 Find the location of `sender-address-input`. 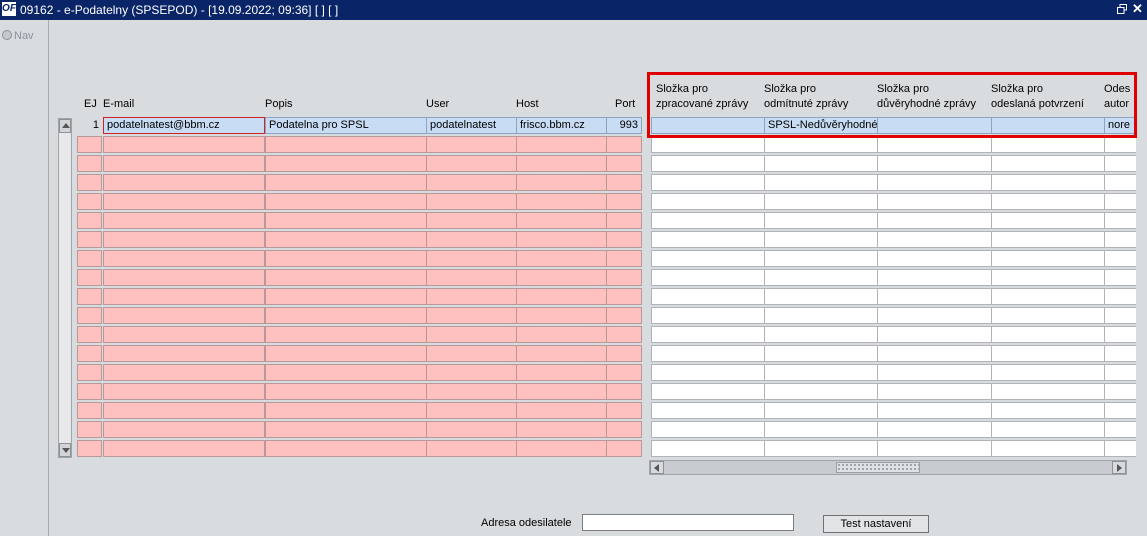

sender-address-input is located at coordinates (688, 522).